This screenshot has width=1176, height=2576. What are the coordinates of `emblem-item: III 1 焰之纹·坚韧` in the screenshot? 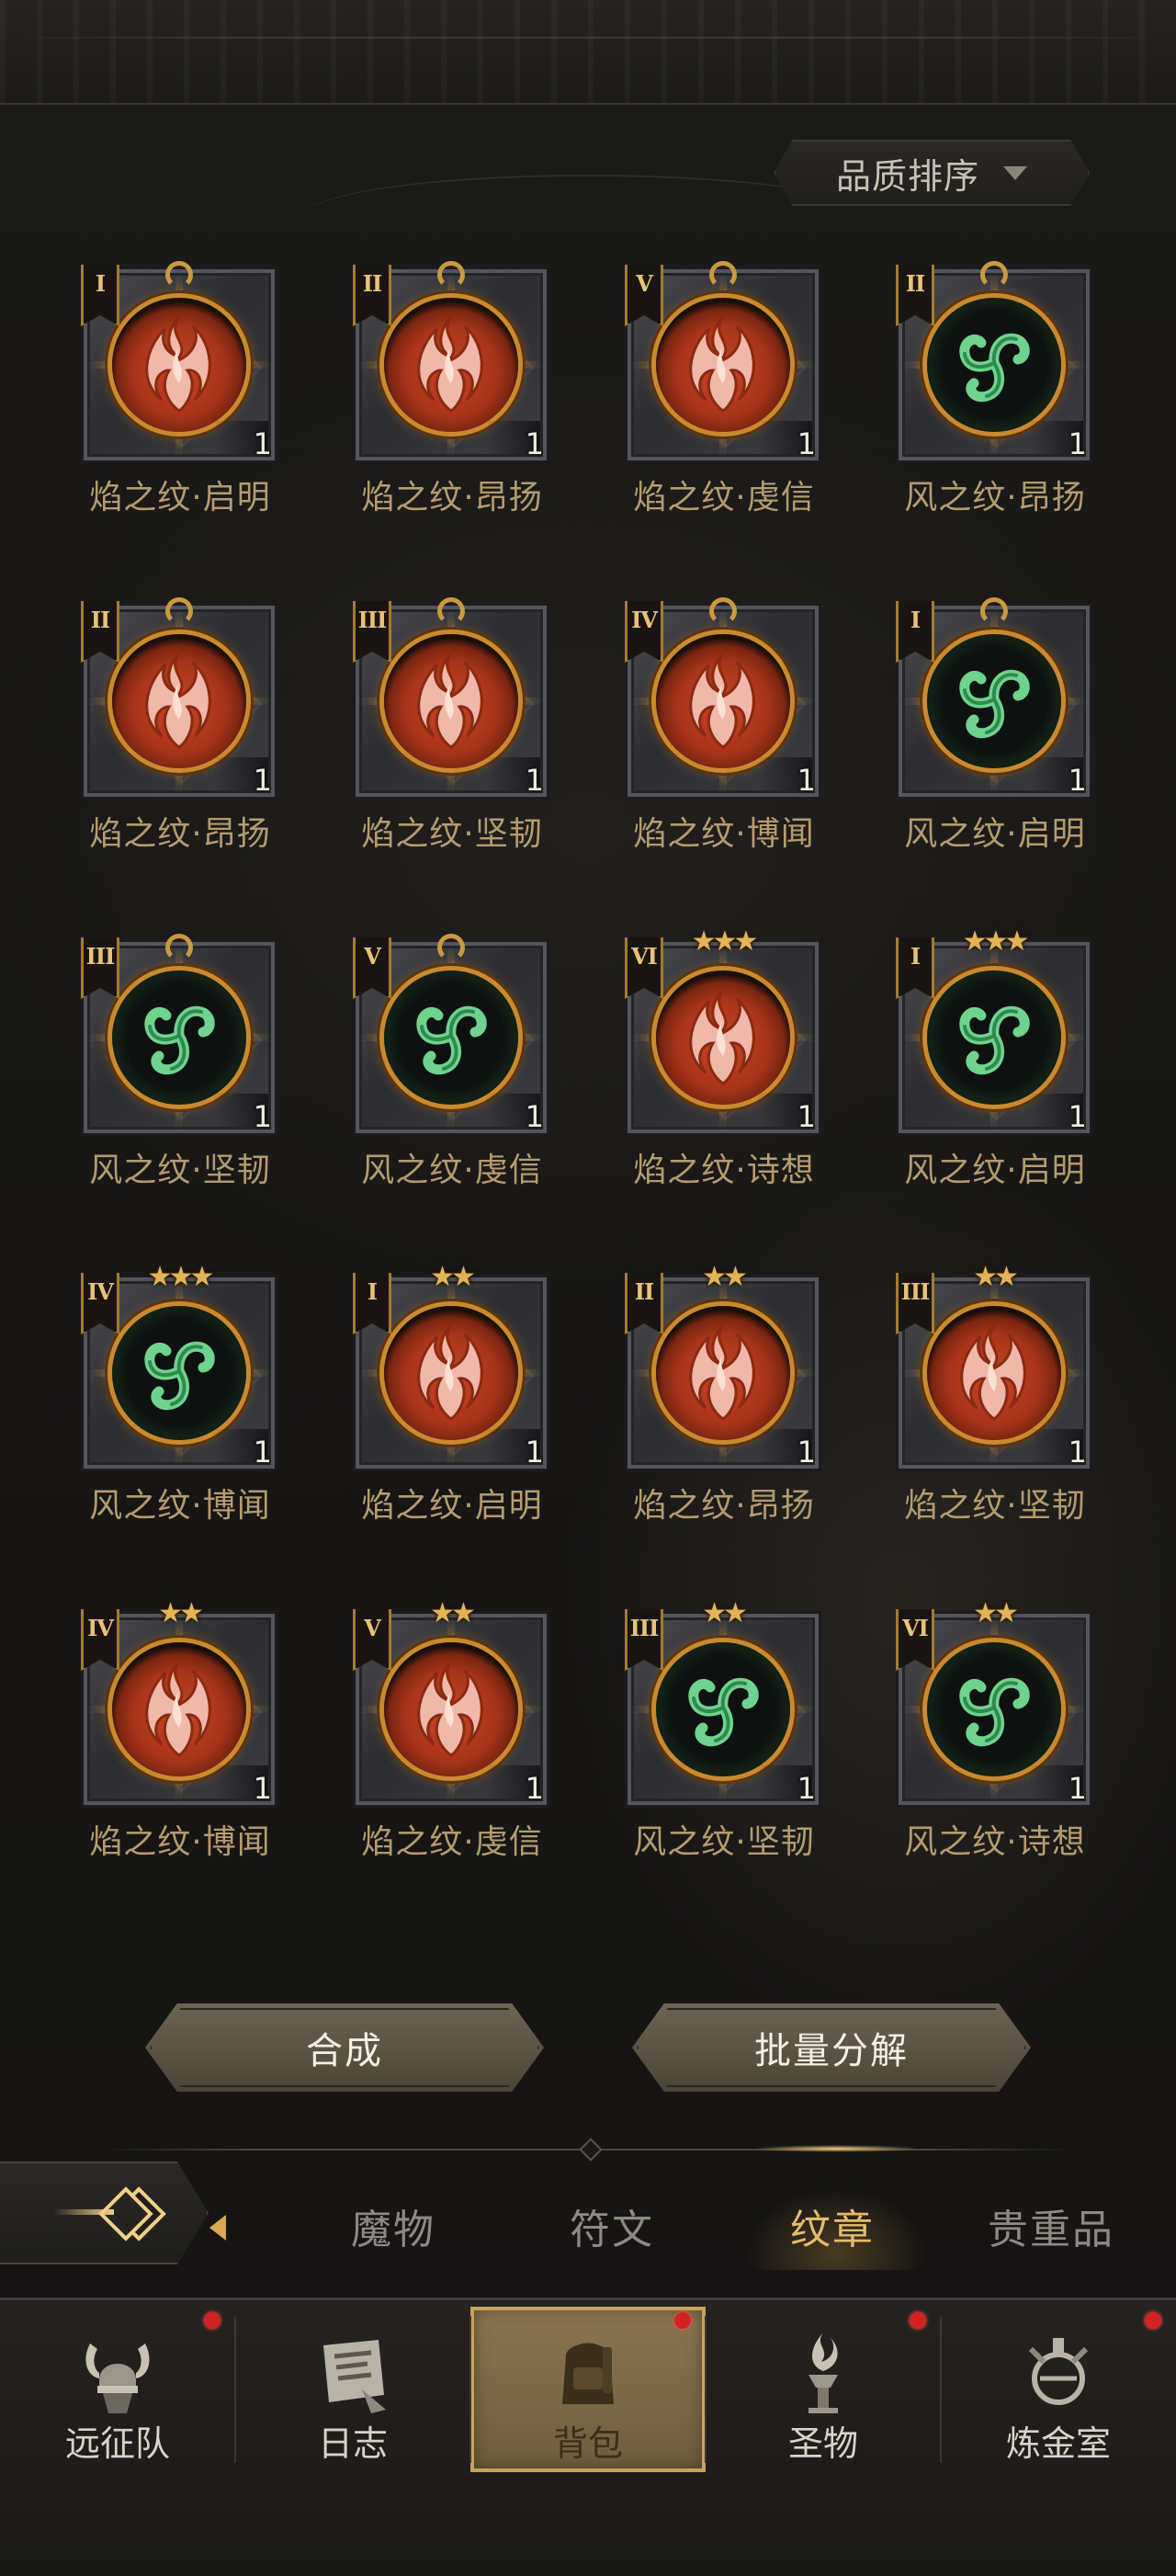 It's located at (438, 738).